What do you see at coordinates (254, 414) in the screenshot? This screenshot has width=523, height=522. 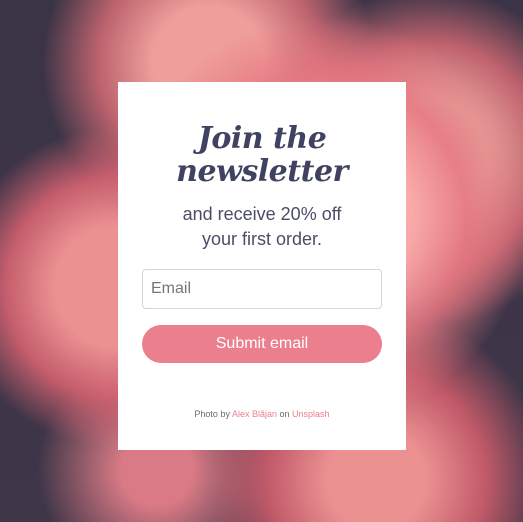 I see `credit-author-link: Alex Blăjan` at bounding box center [254, 414].